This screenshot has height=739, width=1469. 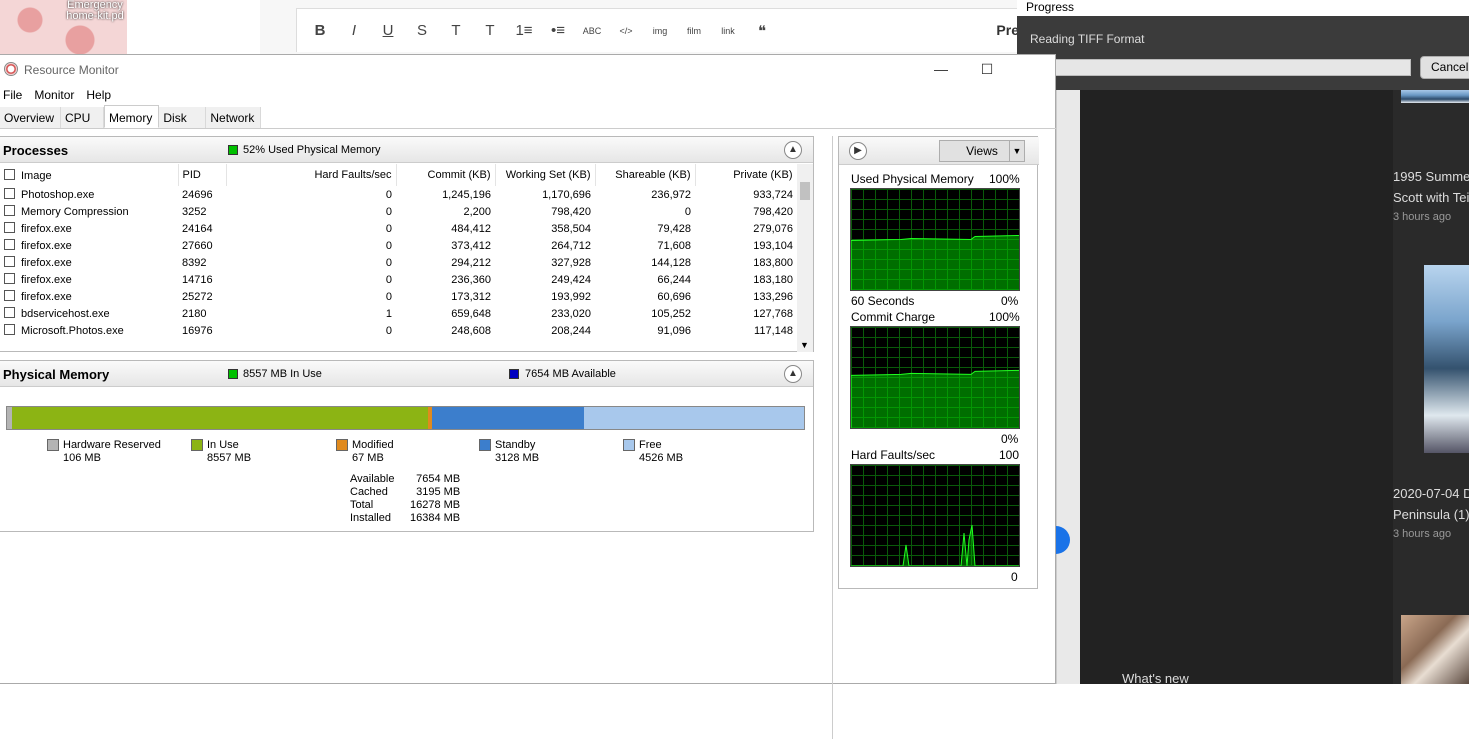 I want to click on available-swatch, so click(x=514, y=374).